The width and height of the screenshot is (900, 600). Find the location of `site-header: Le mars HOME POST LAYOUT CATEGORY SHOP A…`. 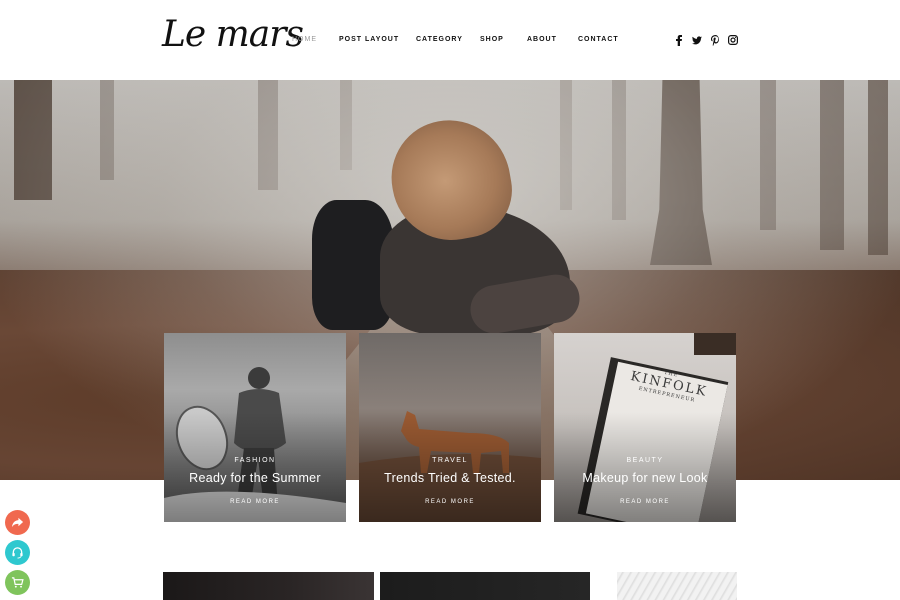

site-header: Le mars HOME POST LAYOUT CATEGORY SHOP A… is located at coordinates (450, 40).